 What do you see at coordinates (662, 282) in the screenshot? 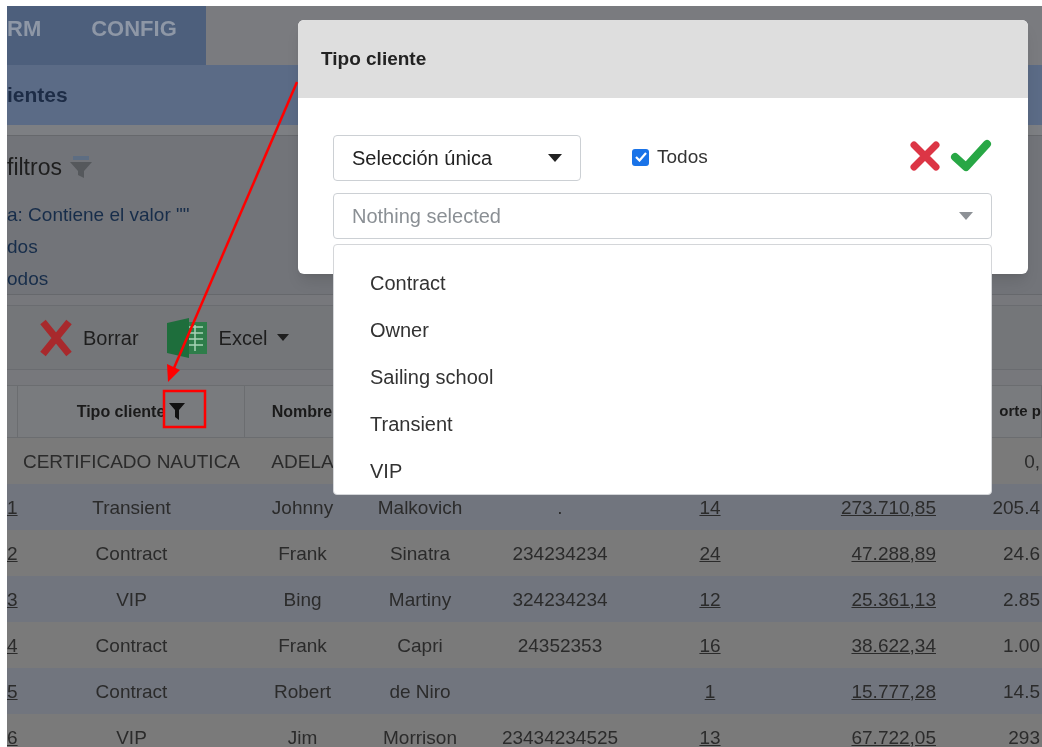
I see `dropdown-option: Contract` at bounding box center [662, 282].